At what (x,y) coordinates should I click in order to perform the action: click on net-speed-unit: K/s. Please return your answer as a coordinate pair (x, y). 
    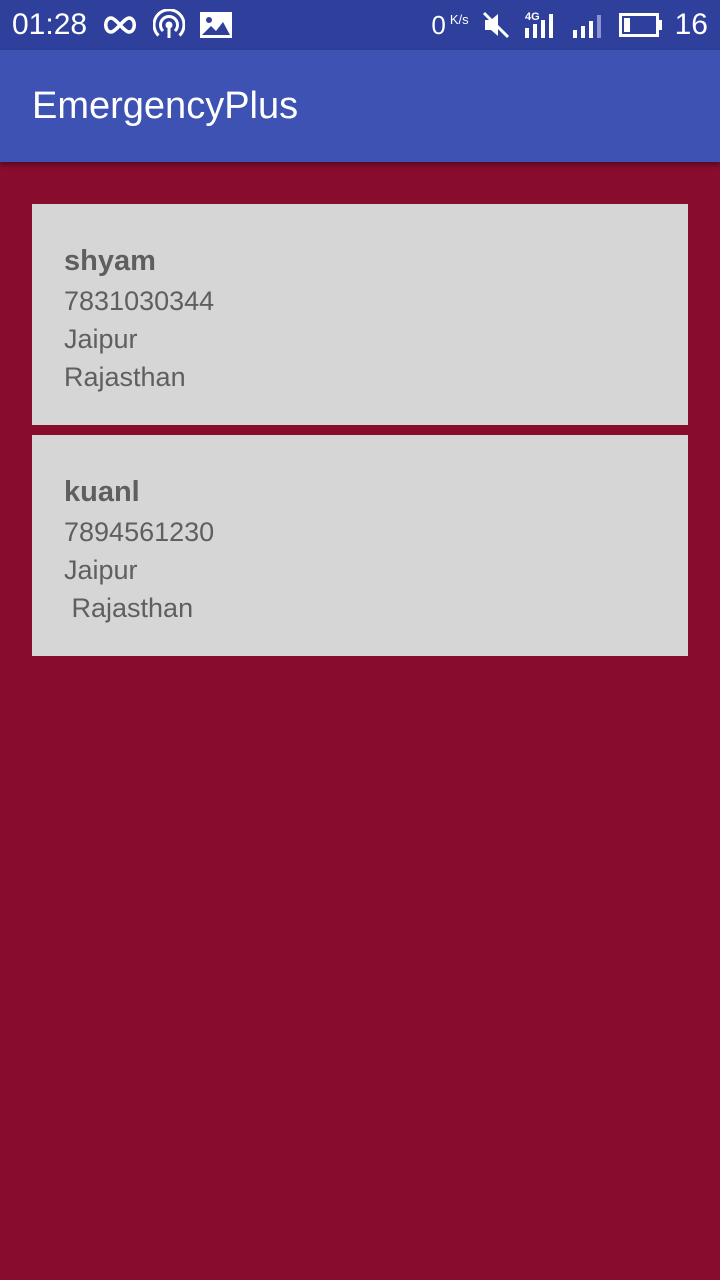
    Looking at the image, I should click on (459, 19).